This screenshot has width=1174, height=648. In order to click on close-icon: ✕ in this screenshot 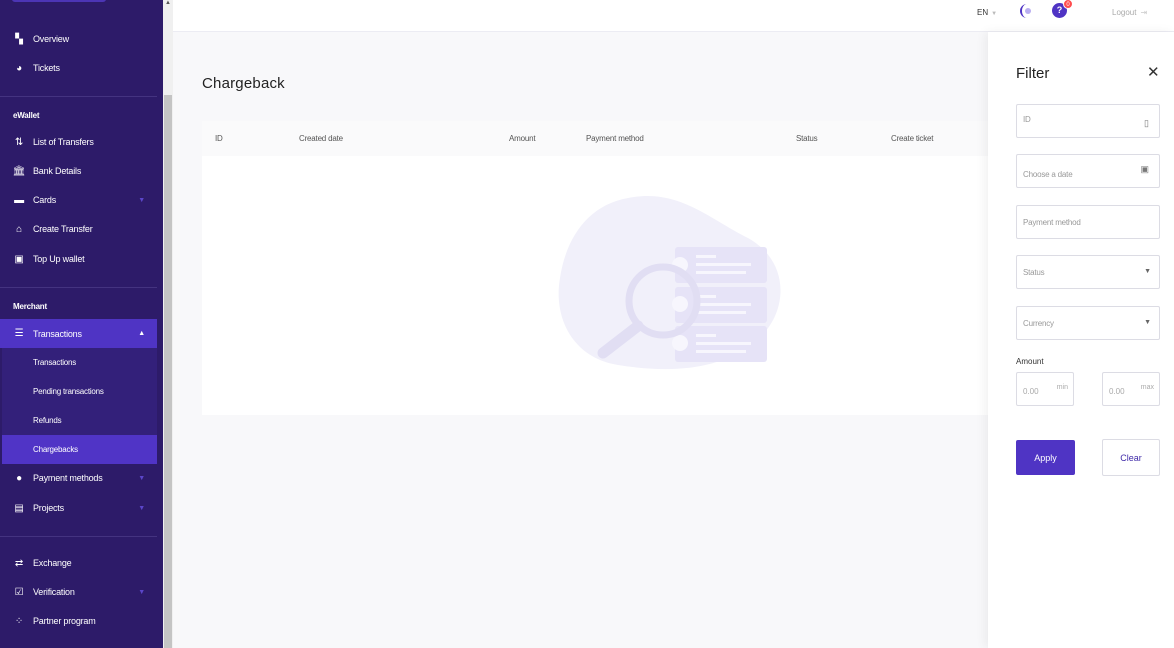, I will do `click(1153, 73)`.